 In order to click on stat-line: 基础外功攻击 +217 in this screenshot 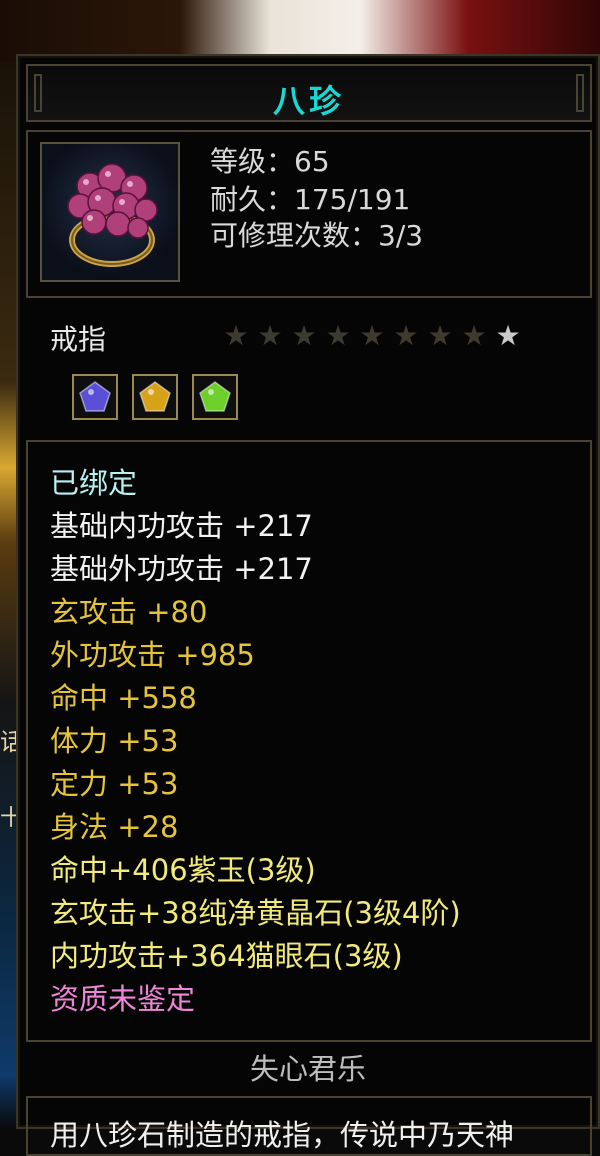, I will do `click(181, 569)`.